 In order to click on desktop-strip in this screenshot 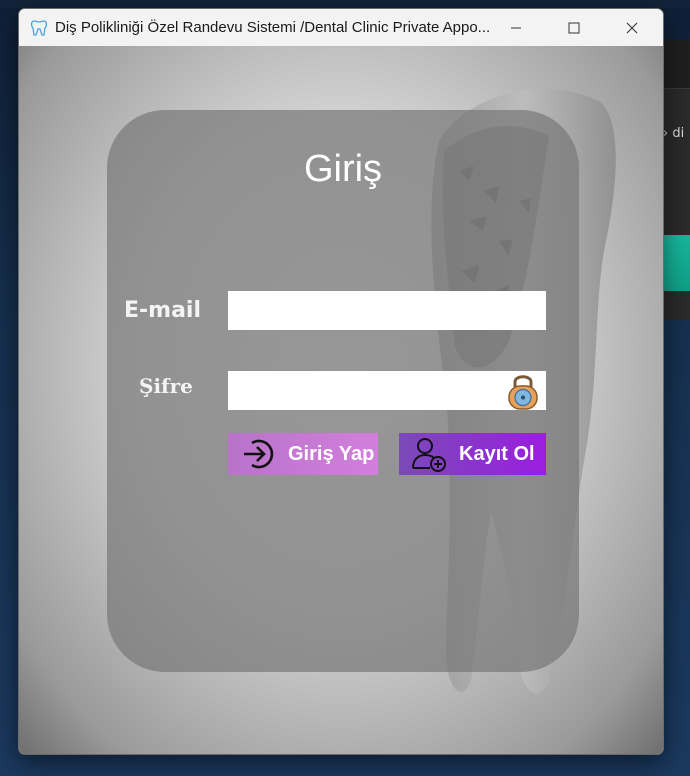, I will do `click(345, 4)`.